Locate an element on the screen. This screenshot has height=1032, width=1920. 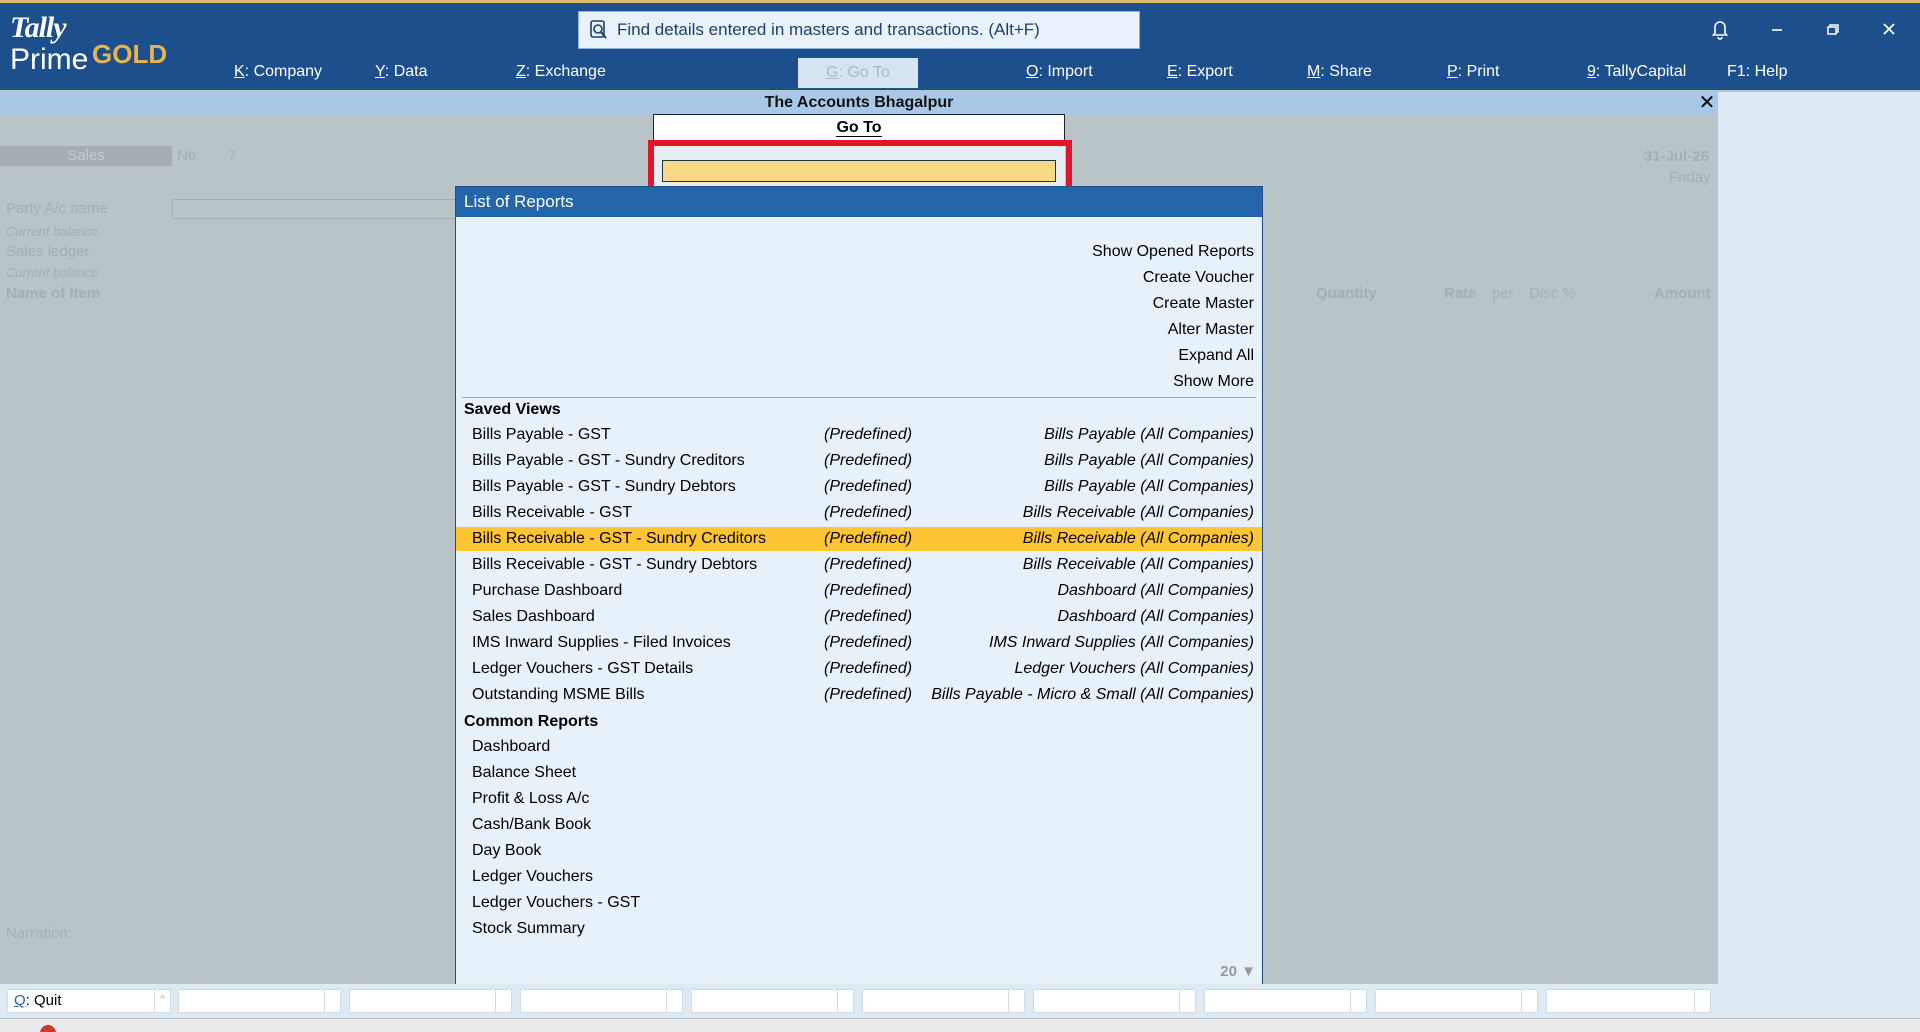
action-alter-master: Alter Master is located at coordinates (1211, 330).